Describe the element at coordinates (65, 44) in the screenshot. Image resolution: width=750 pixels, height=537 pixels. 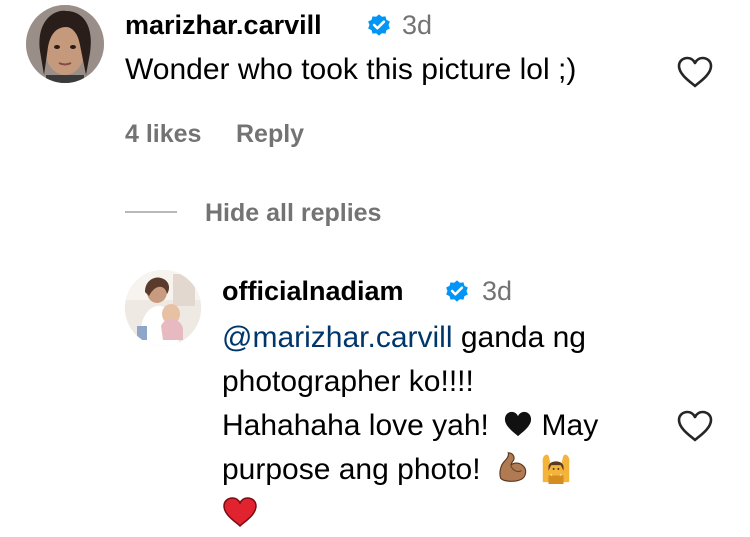
I see `avatar` at that location.